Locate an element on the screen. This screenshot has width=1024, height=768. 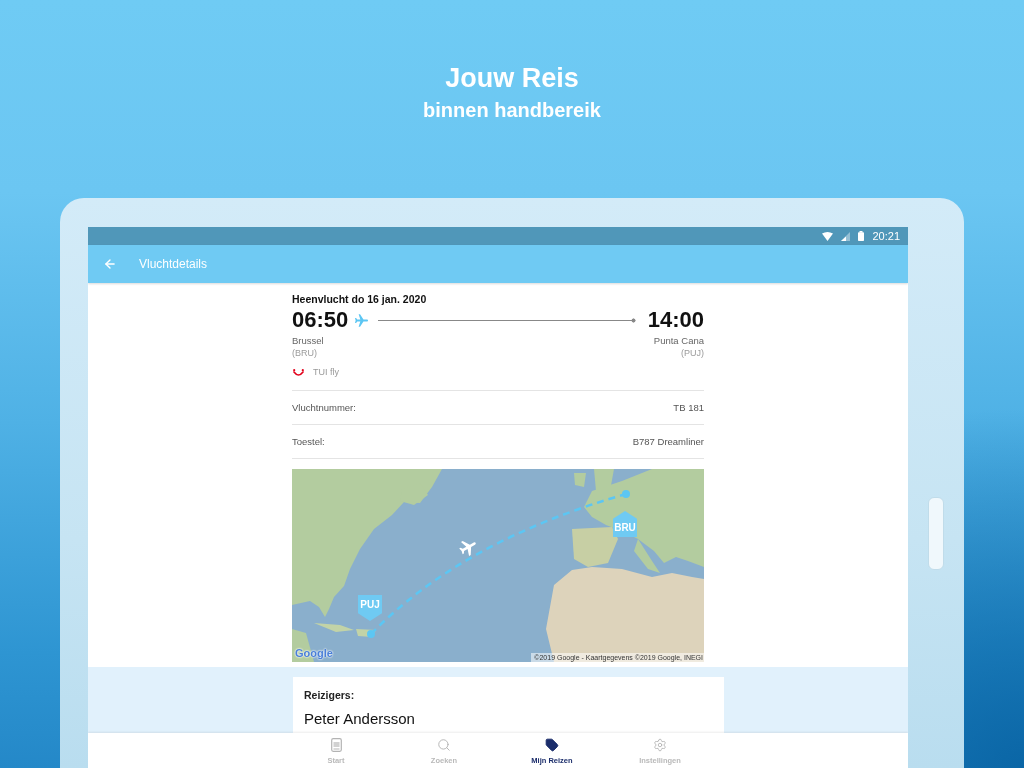
hero-subtitle: binnen handbereik is located at coordinates (512, 110).